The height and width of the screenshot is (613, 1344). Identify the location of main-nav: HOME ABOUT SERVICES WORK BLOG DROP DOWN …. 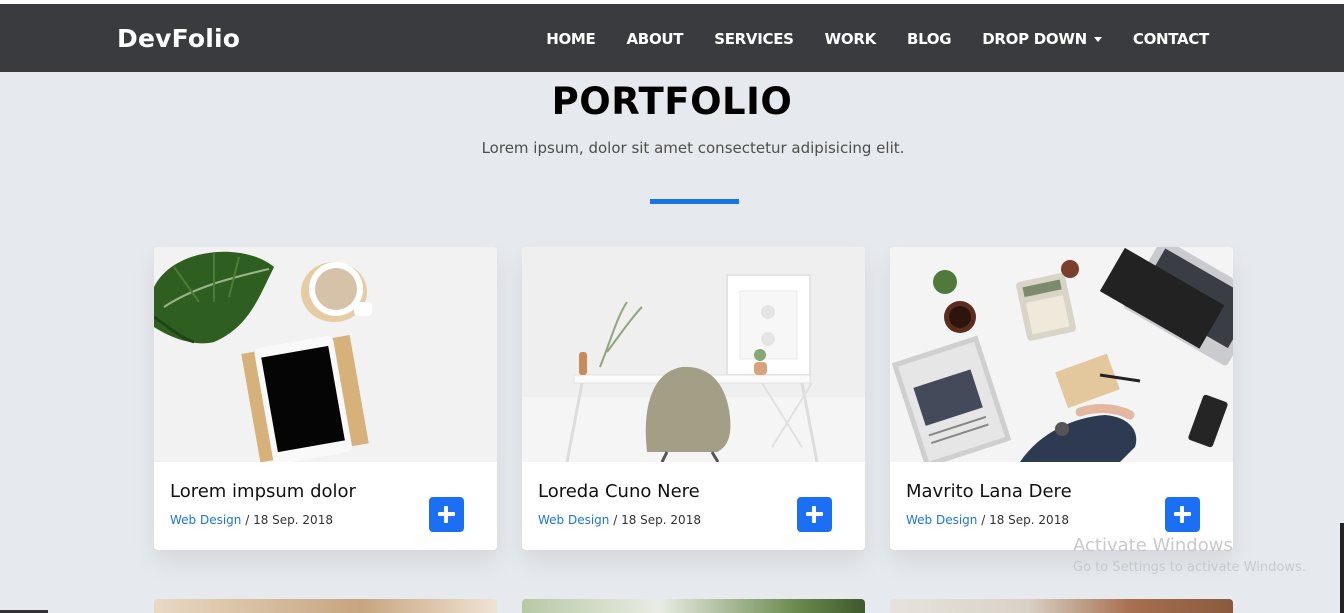
(862, 39).